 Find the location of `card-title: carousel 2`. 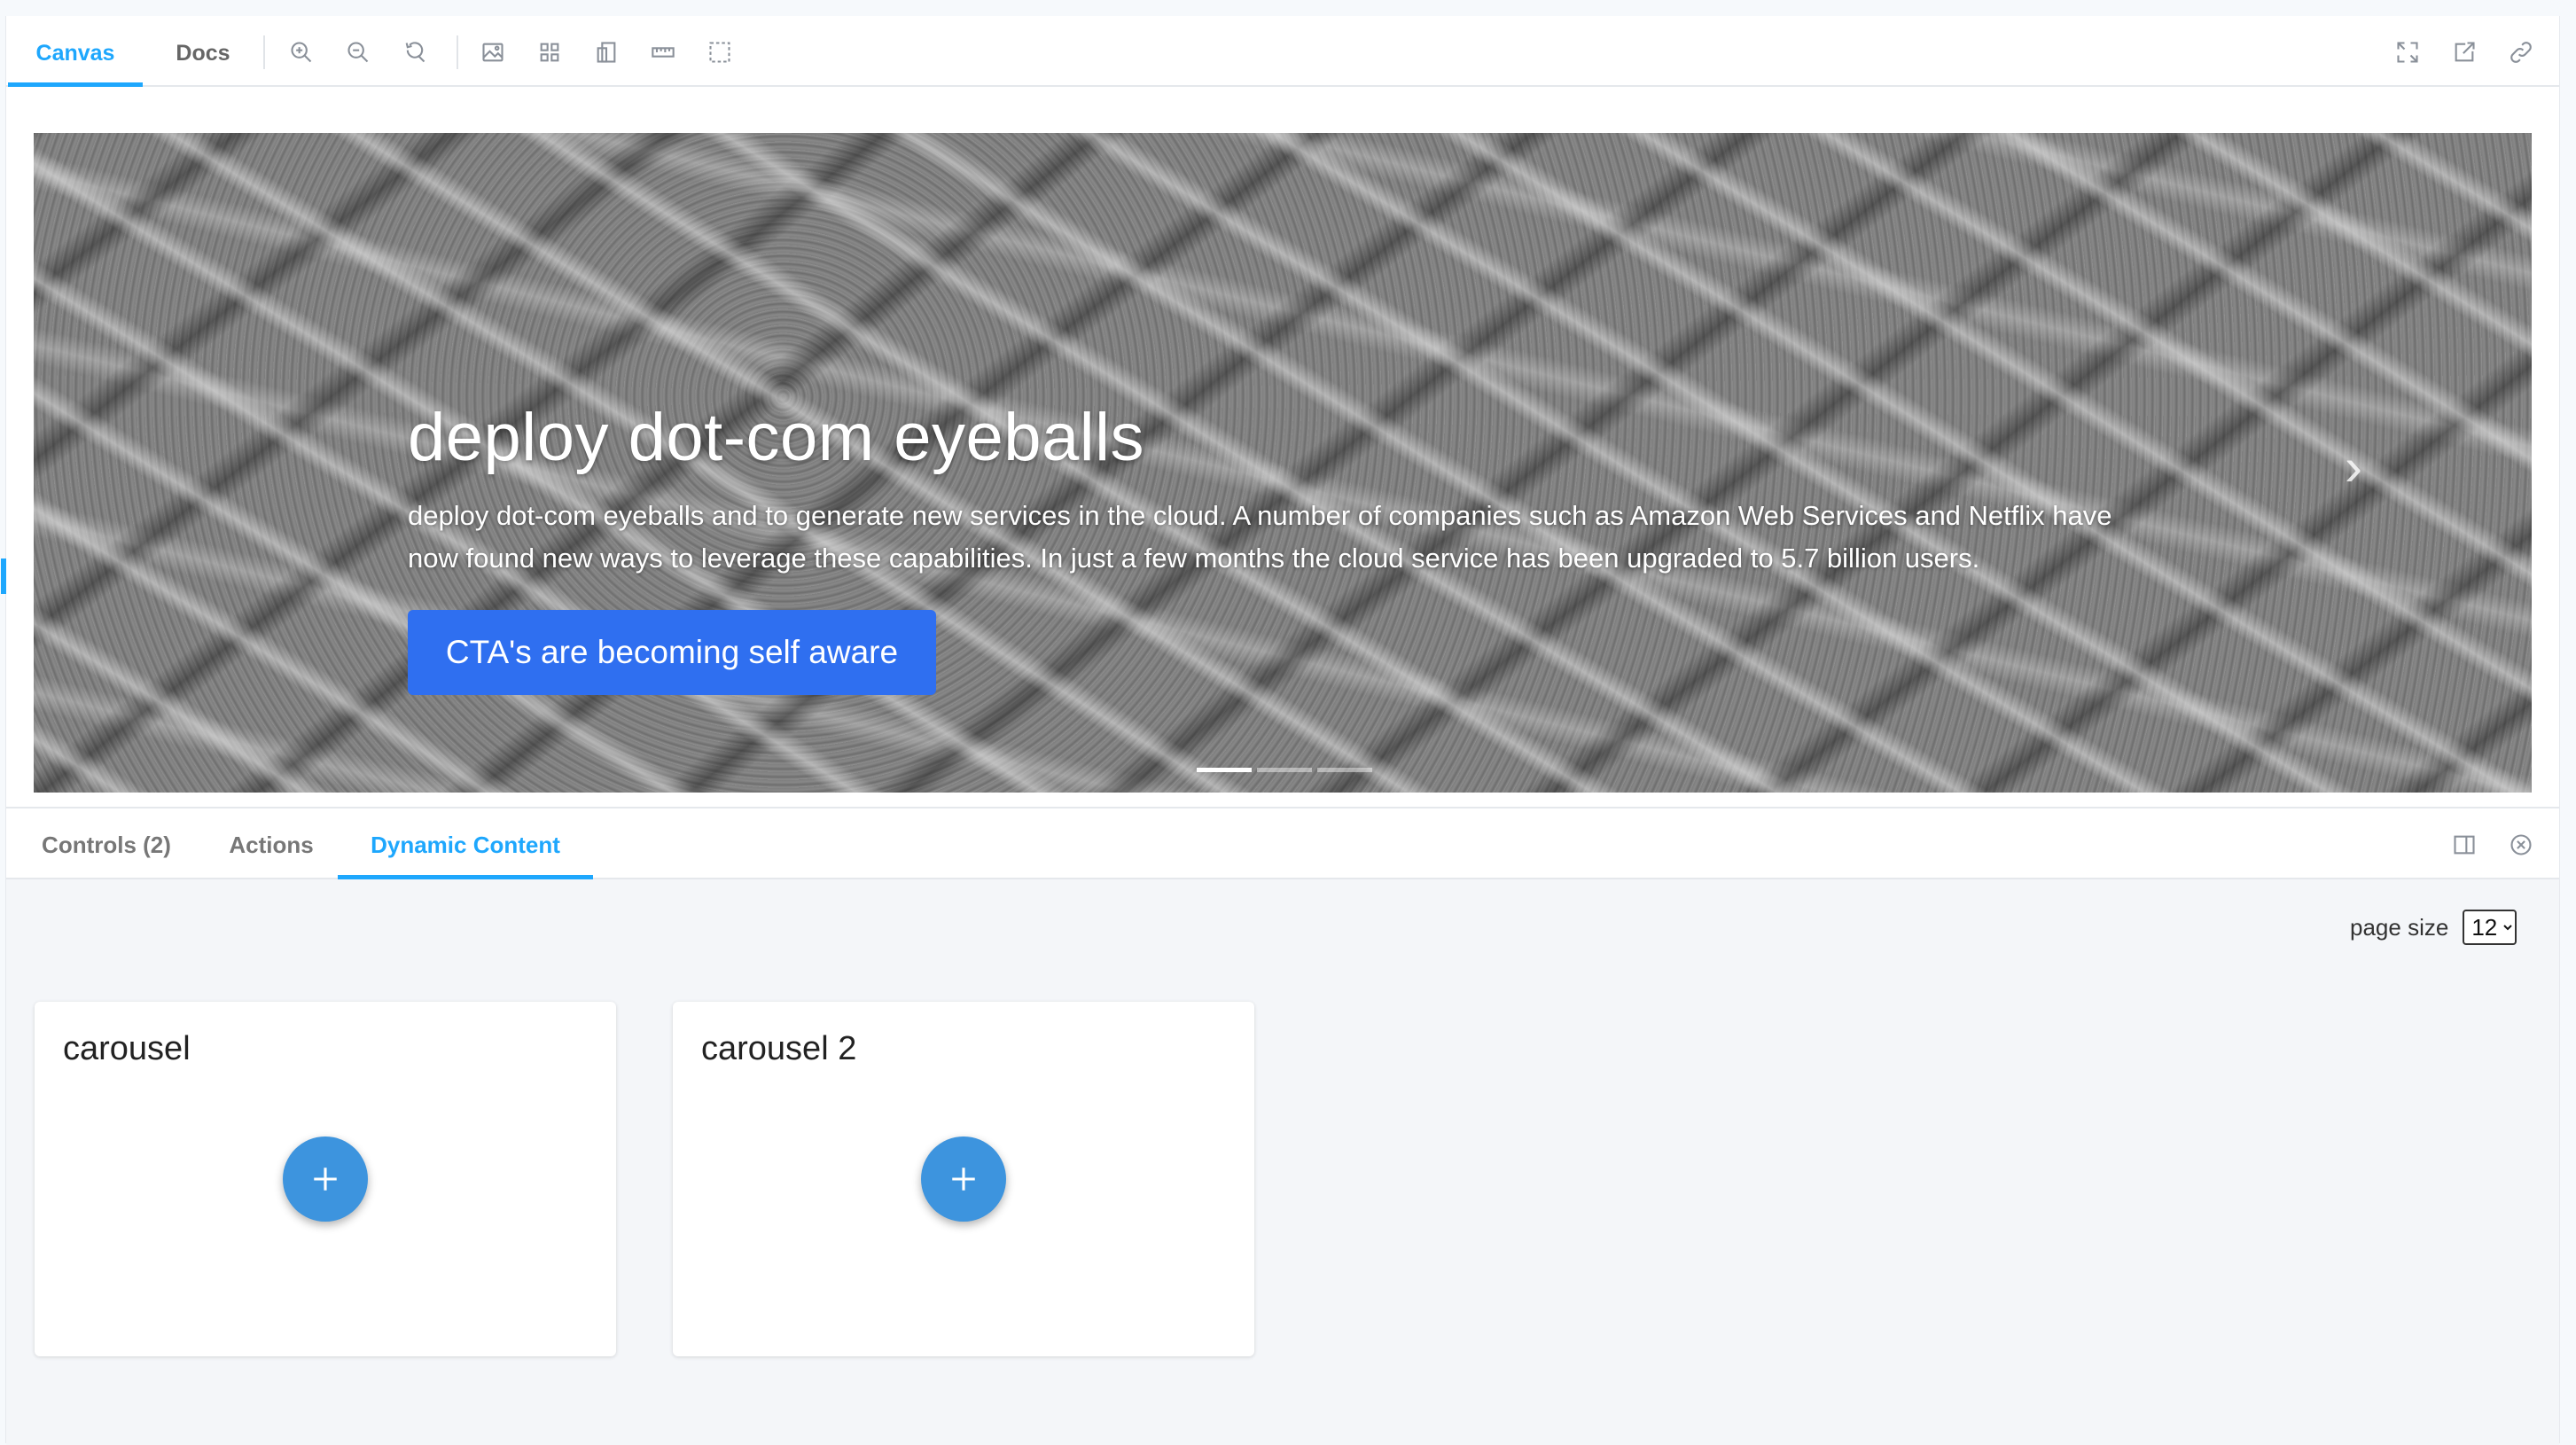

card-title: carousel 2 is located at coordinates (779, 1048).